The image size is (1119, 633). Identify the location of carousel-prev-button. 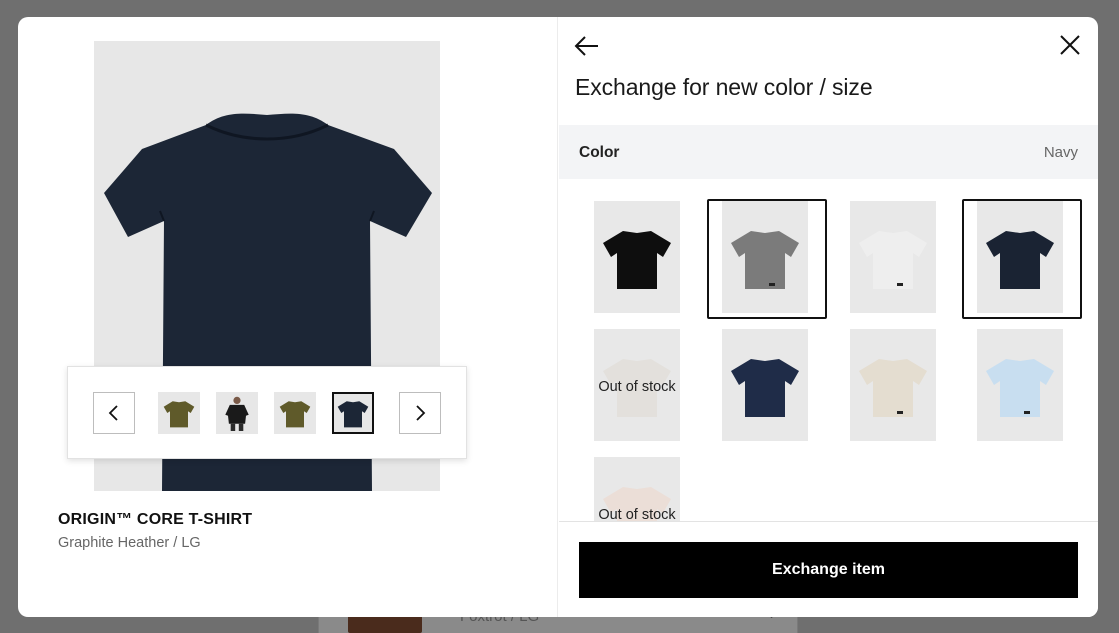
(114, 413).